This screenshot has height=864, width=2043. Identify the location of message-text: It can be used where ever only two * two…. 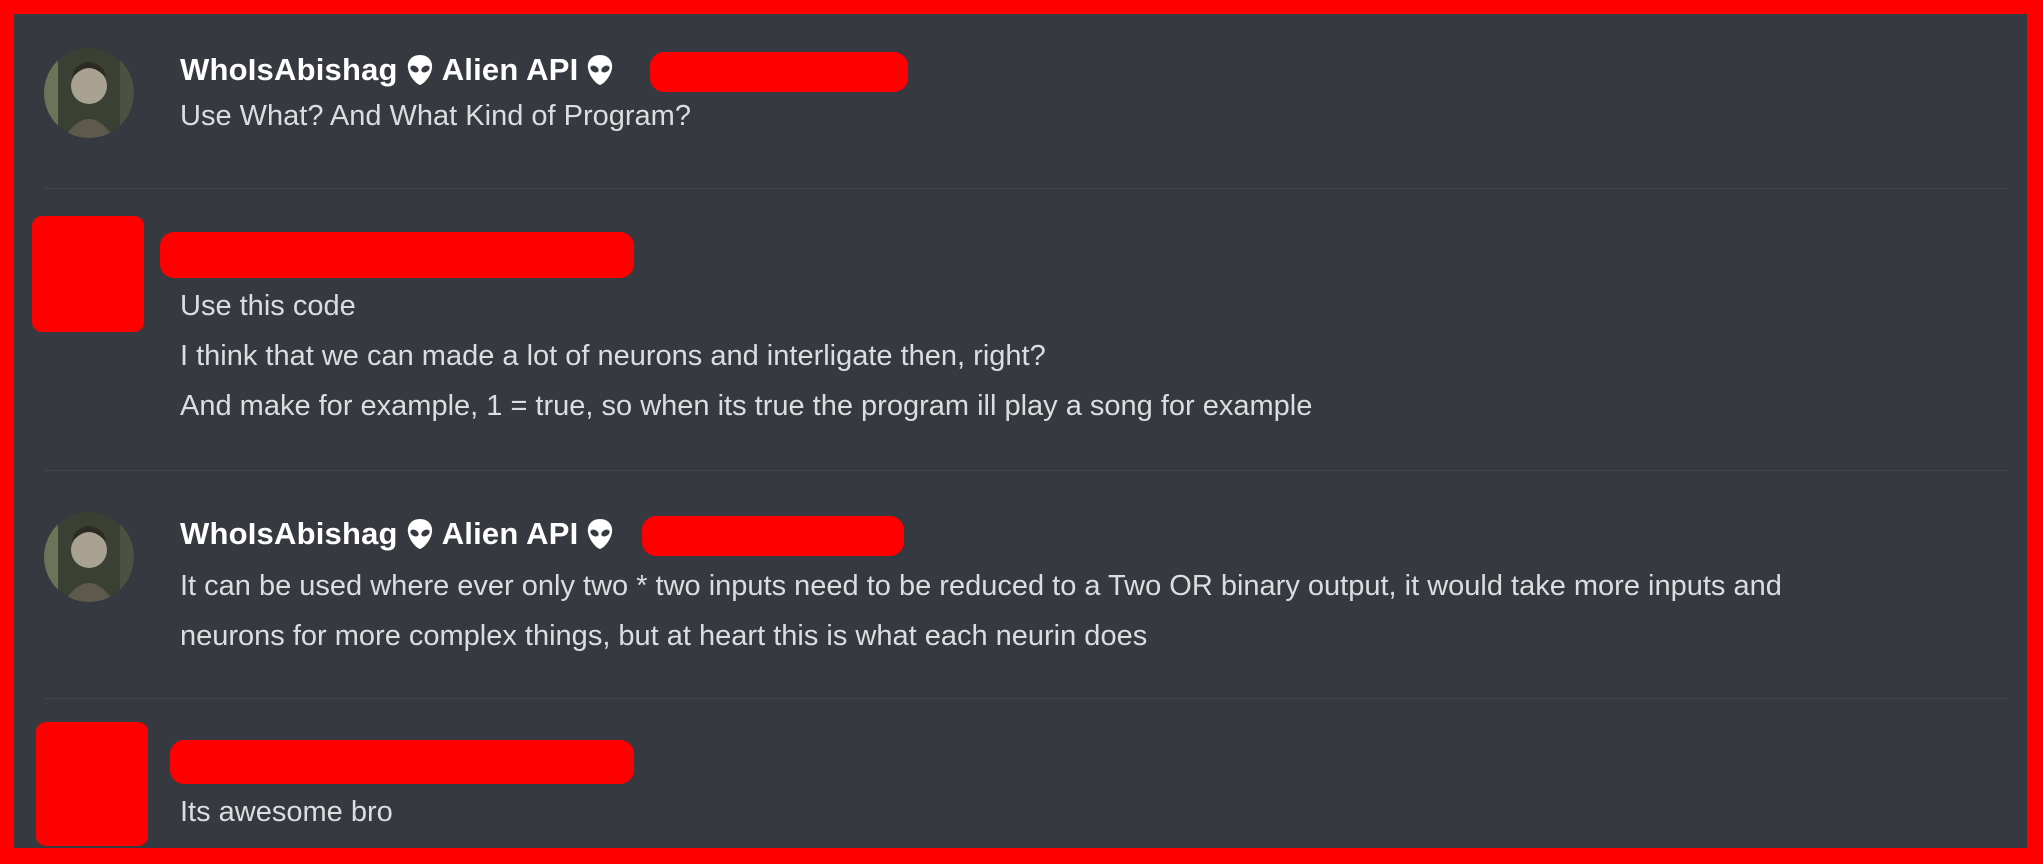
(981, 586).